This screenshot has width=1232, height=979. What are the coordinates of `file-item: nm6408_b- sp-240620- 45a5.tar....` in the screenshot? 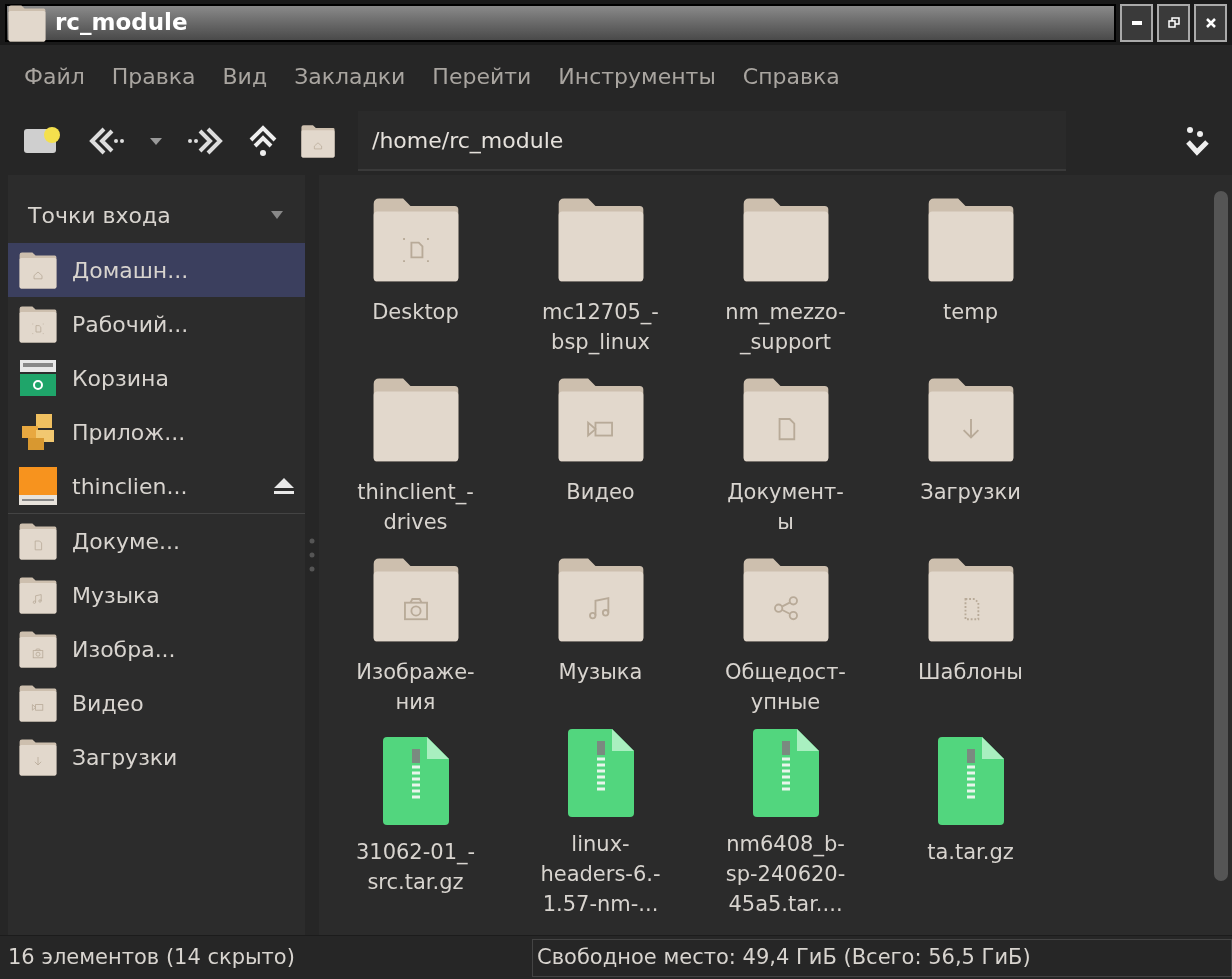 It's located at (785, 819).